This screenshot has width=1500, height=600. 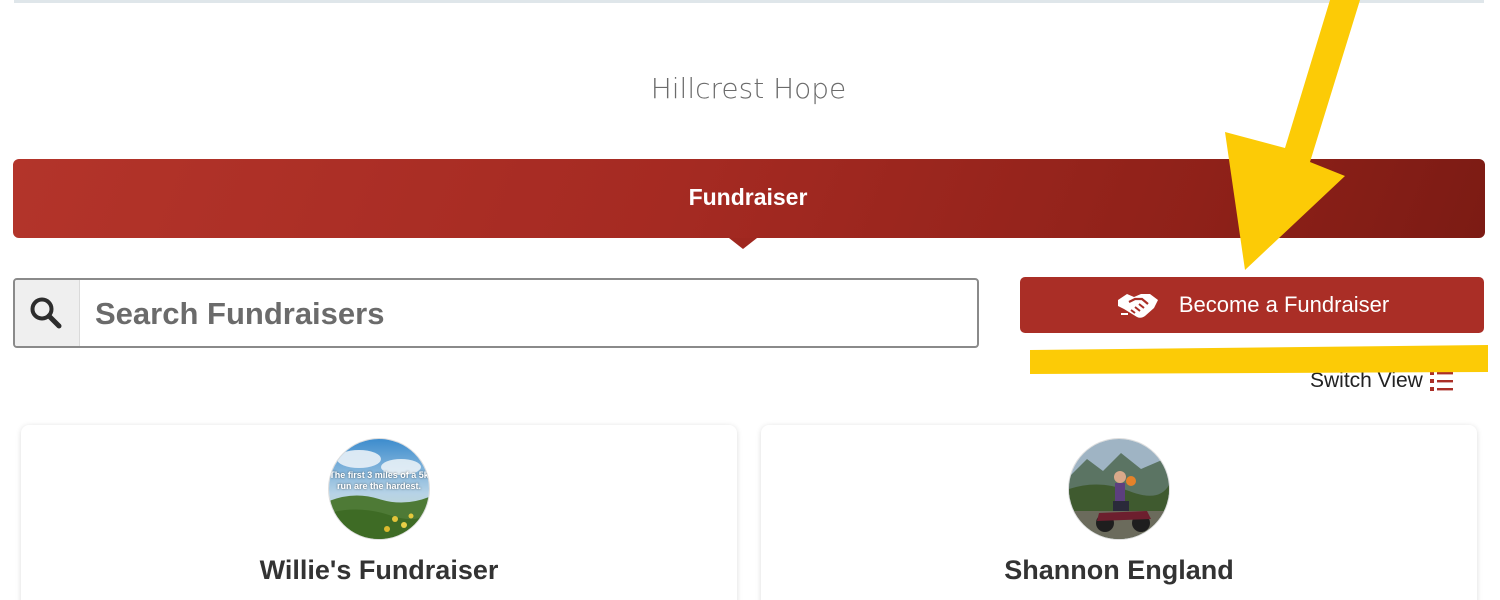 What do you see at coordinates (47, 313) in the screenshot?
I see `search-icon` at bounding box center [47, 313].